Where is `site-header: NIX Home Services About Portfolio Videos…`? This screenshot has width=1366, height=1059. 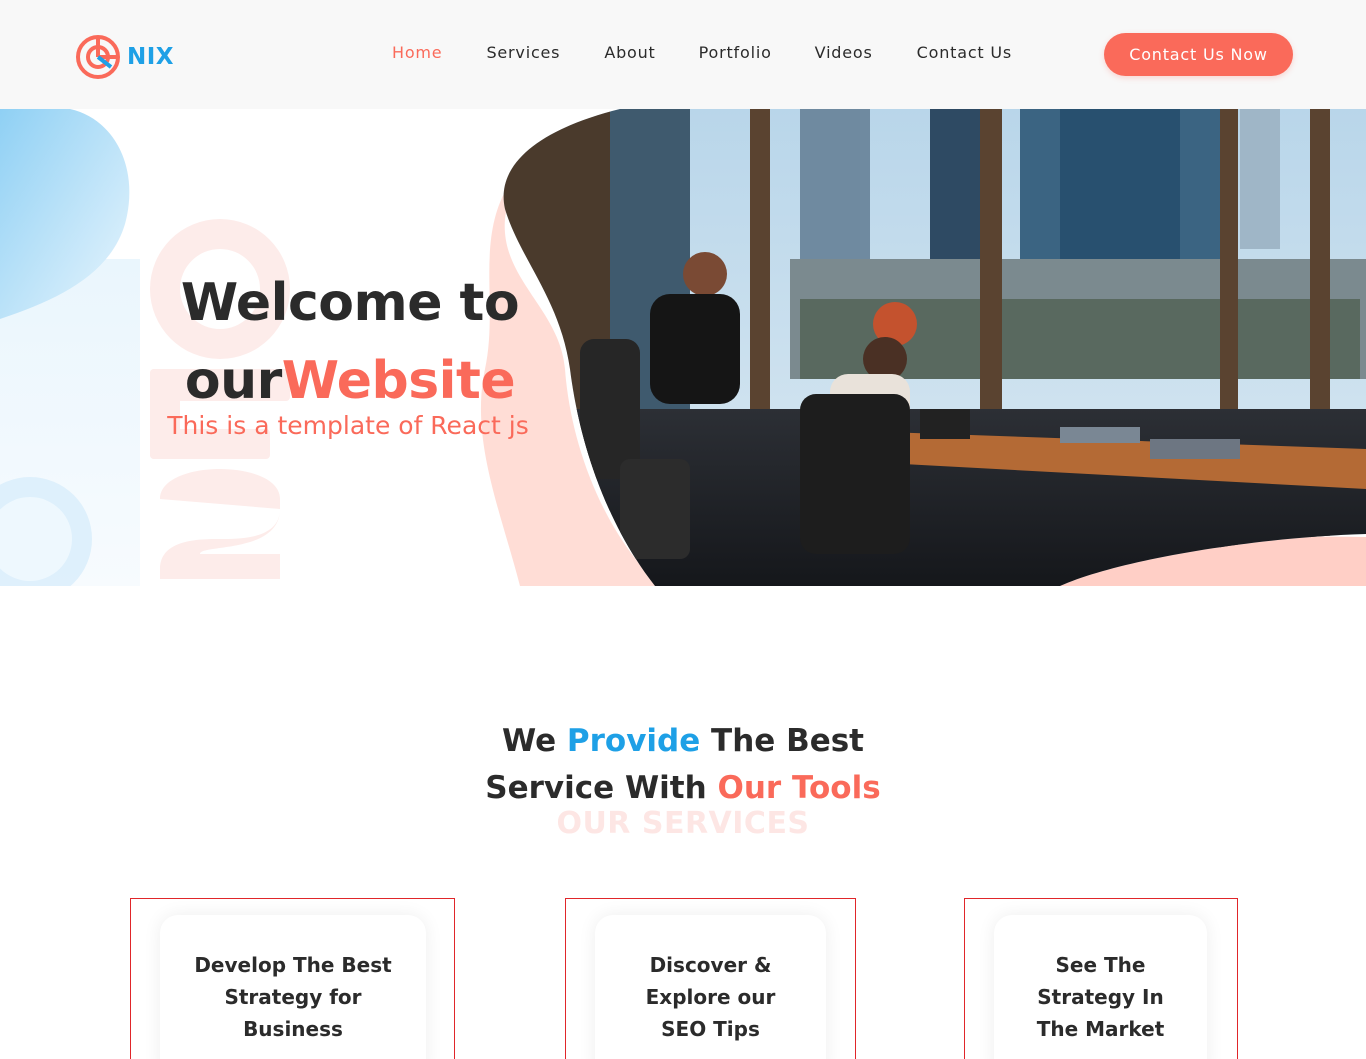
site-header: NIX Home Services About Portfolio Videos… is located at coordinates (683, 54).